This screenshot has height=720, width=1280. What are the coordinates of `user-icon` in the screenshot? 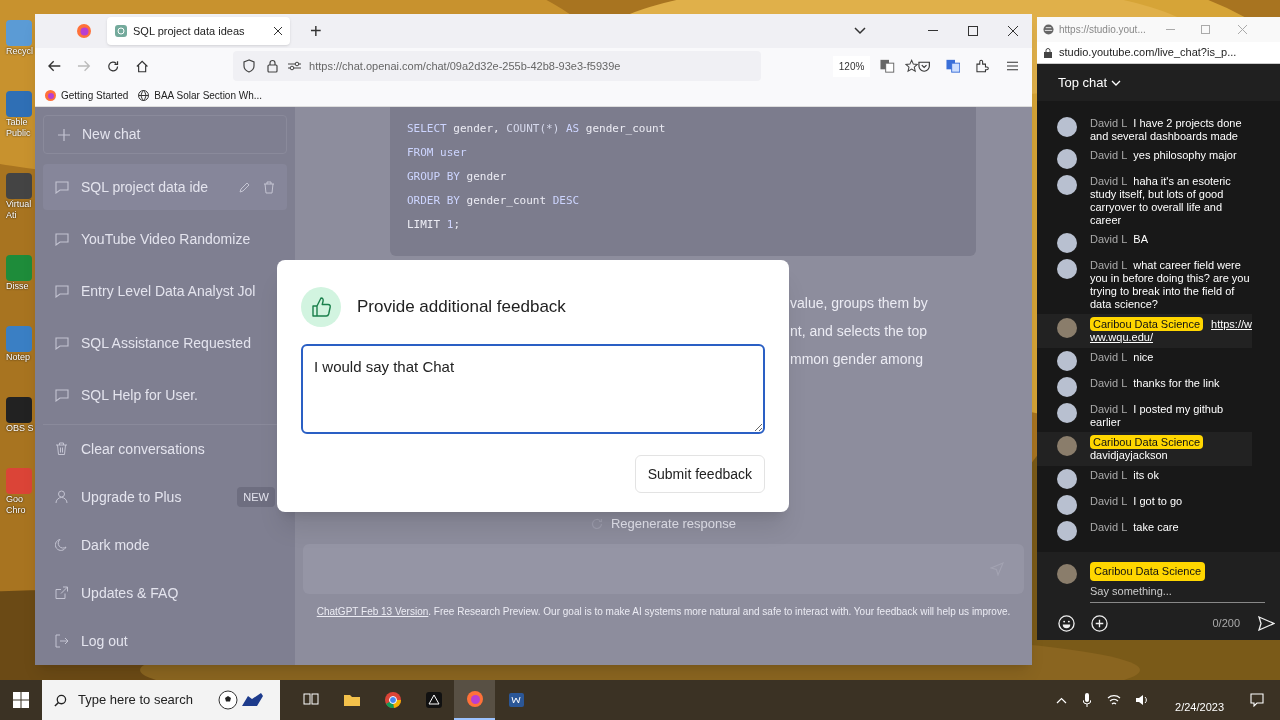 It's located at (62, 497).